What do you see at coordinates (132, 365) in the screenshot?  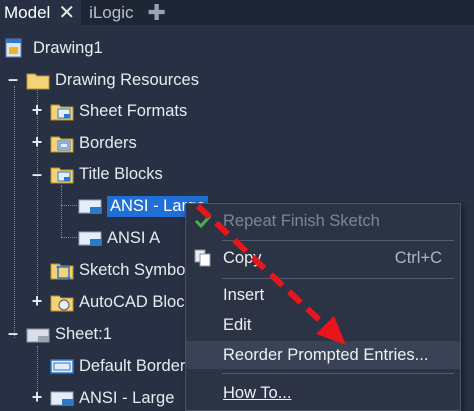 I see `tree-label: Default Border` at bounding box center [132, 365].